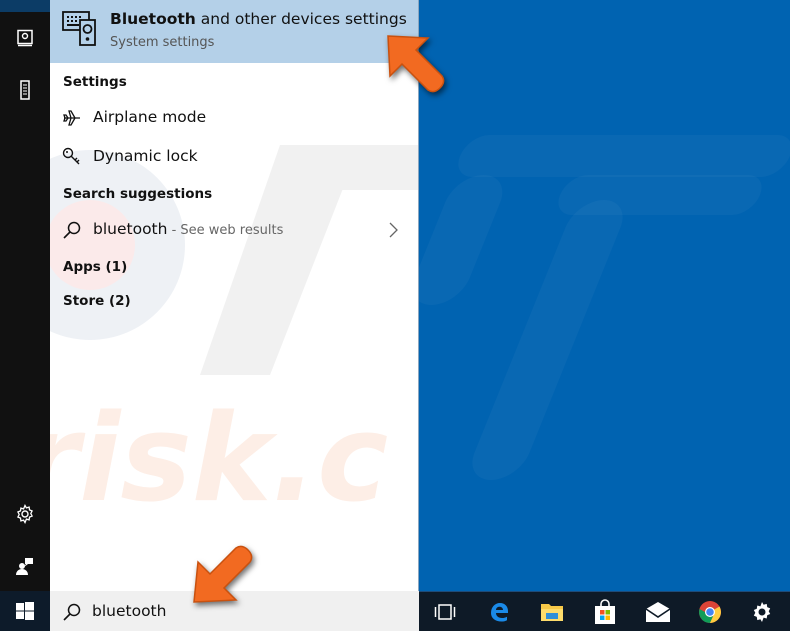  I want to click on taskbar, so click(604, 611).